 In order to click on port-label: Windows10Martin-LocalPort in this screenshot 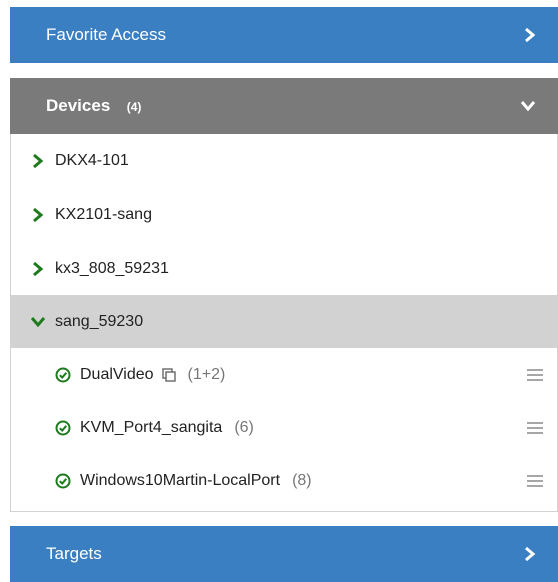, I will do `click(180, 480)`.